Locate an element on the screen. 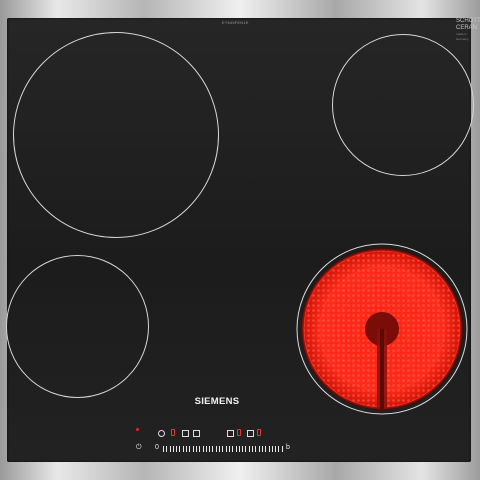 The width and height of the screenshot is (480, 480). cooking-zone-front-right-active is located at coordinates (382, 329).